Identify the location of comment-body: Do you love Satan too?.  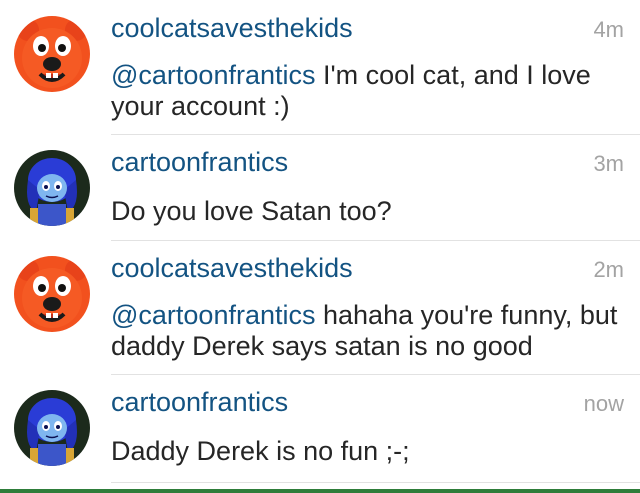
(251, 211).